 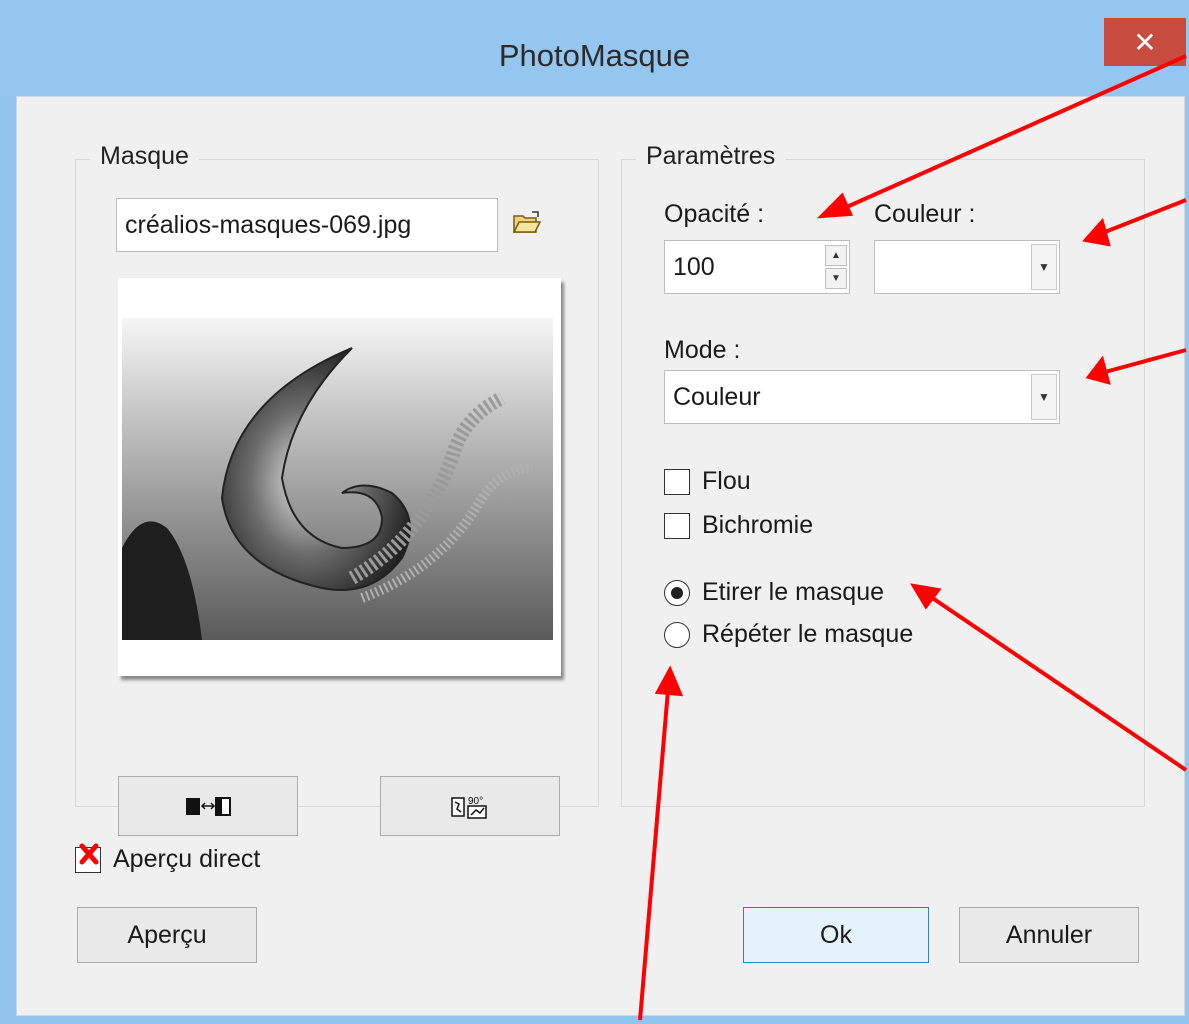 I want to click on stretch-mask-radio, so click(x=677, y=593).